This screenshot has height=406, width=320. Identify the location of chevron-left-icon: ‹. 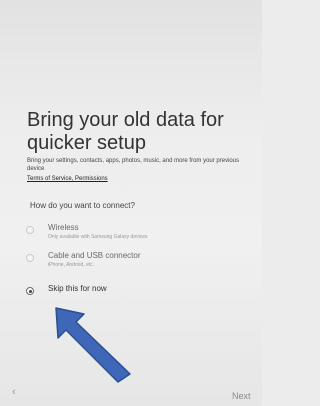
(14, 392).